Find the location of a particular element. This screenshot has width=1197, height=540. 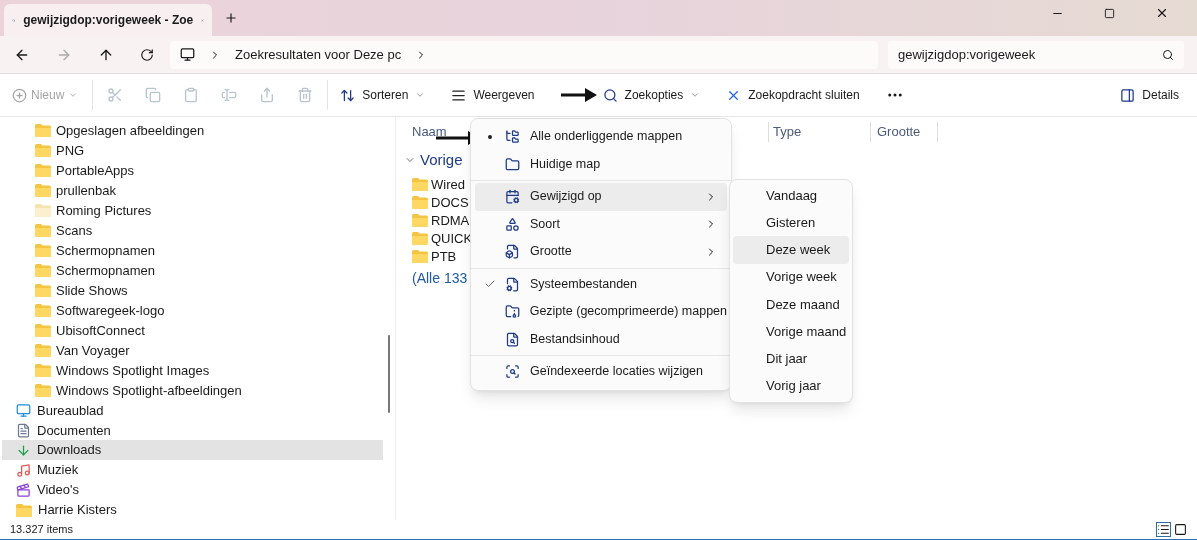

tab-title: gewijzigdop:vorigeweek - Zoe is located at coordinates (108, 20).